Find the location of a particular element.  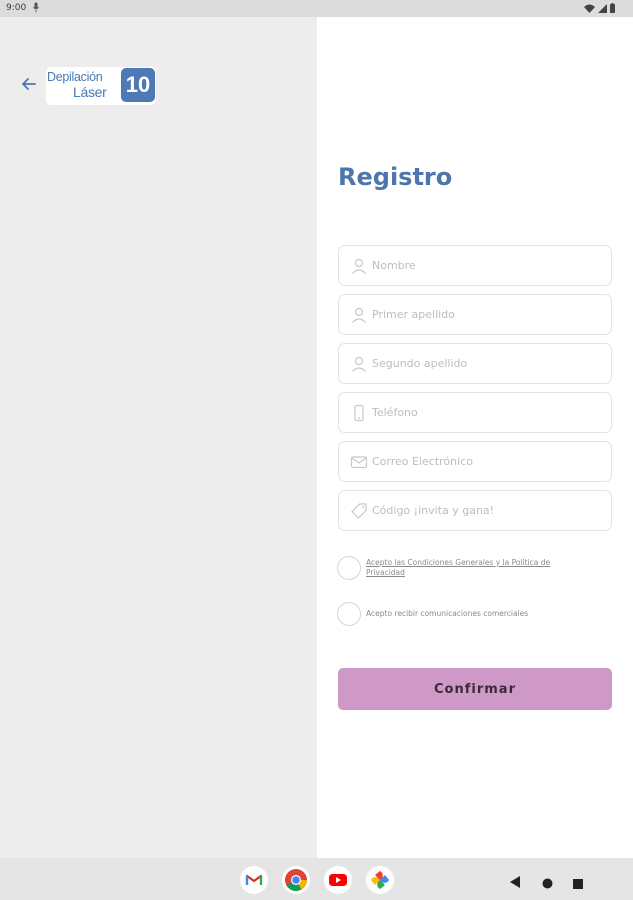

email-field is located at coordinates (475, 461).